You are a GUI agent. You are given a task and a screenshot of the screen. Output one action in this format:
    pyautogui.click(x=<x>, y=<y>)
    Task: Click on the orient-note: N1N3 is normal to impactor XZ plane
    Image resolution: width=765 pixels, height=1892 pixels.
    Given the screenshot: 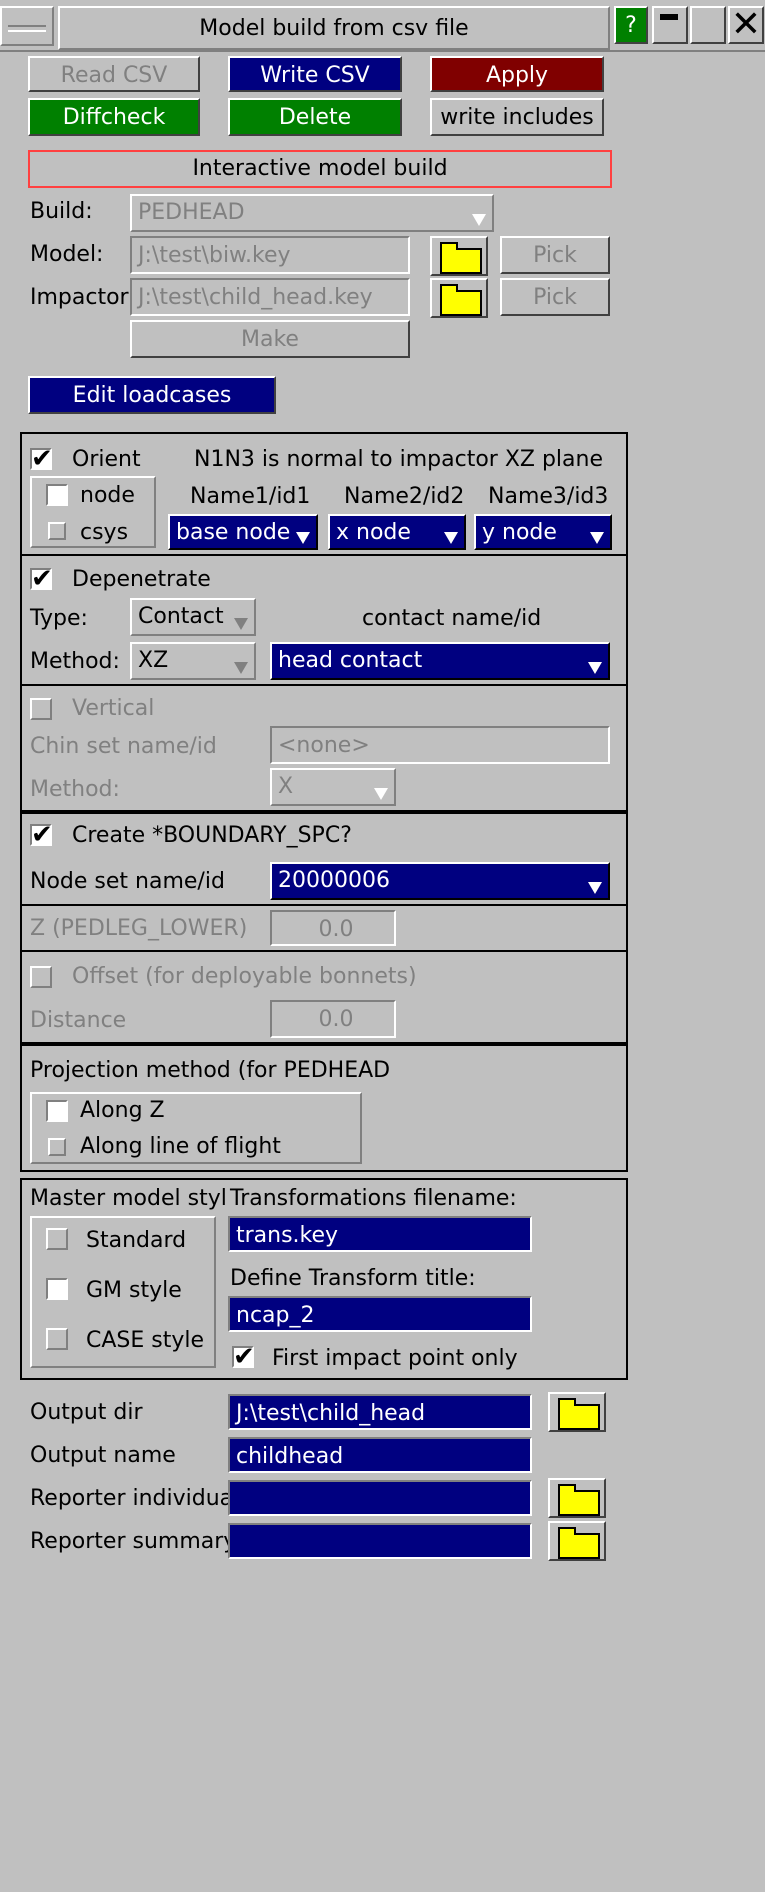 What is the action you would take?
    pyautogui.click(x=399, y=459)
    